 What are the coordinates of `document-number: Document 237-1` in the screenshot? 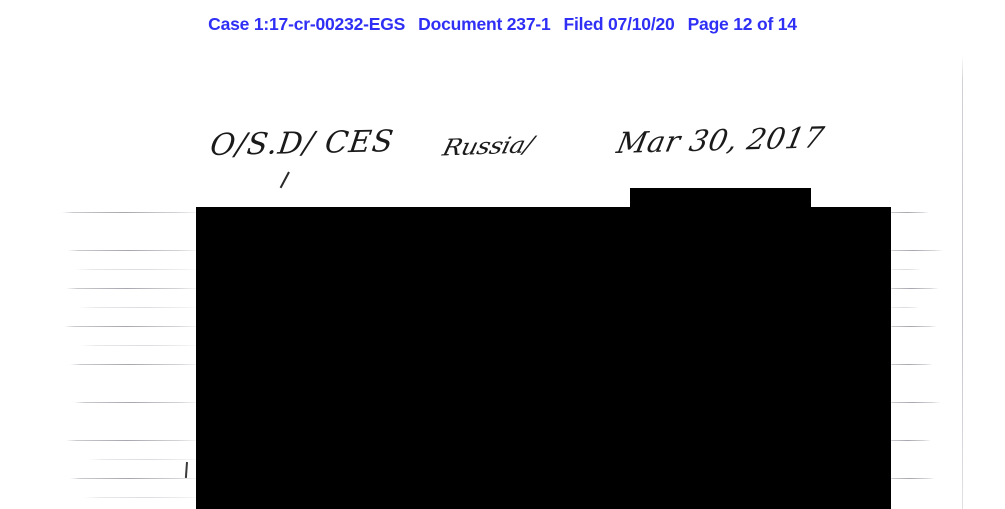 It's located at (484, 24).